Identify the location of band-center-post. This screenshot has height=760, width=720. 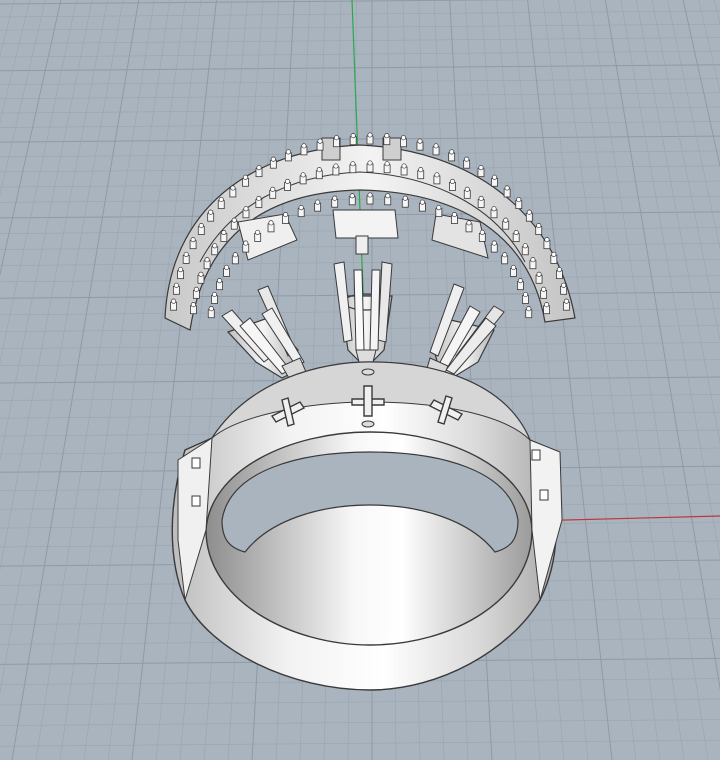
(362, 245).